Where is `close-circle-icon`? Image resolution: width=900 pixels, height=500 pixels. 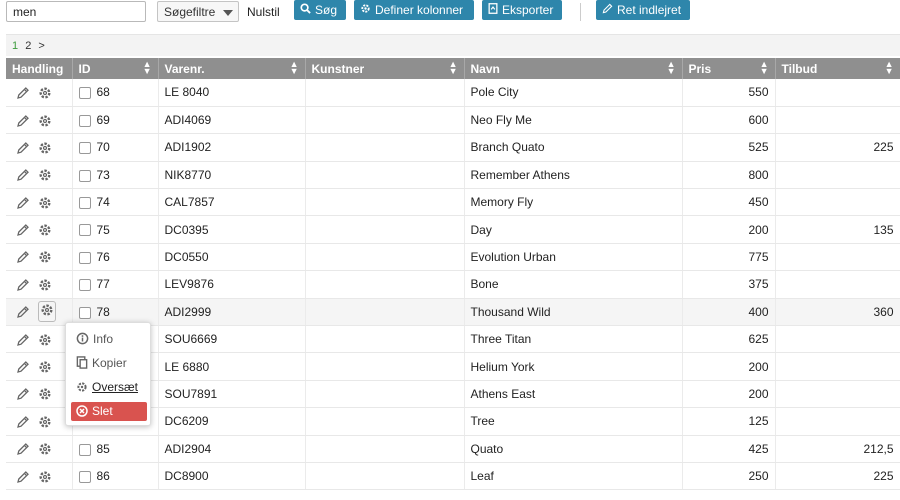
close-circle-icon is located at coordinates (82, 411).